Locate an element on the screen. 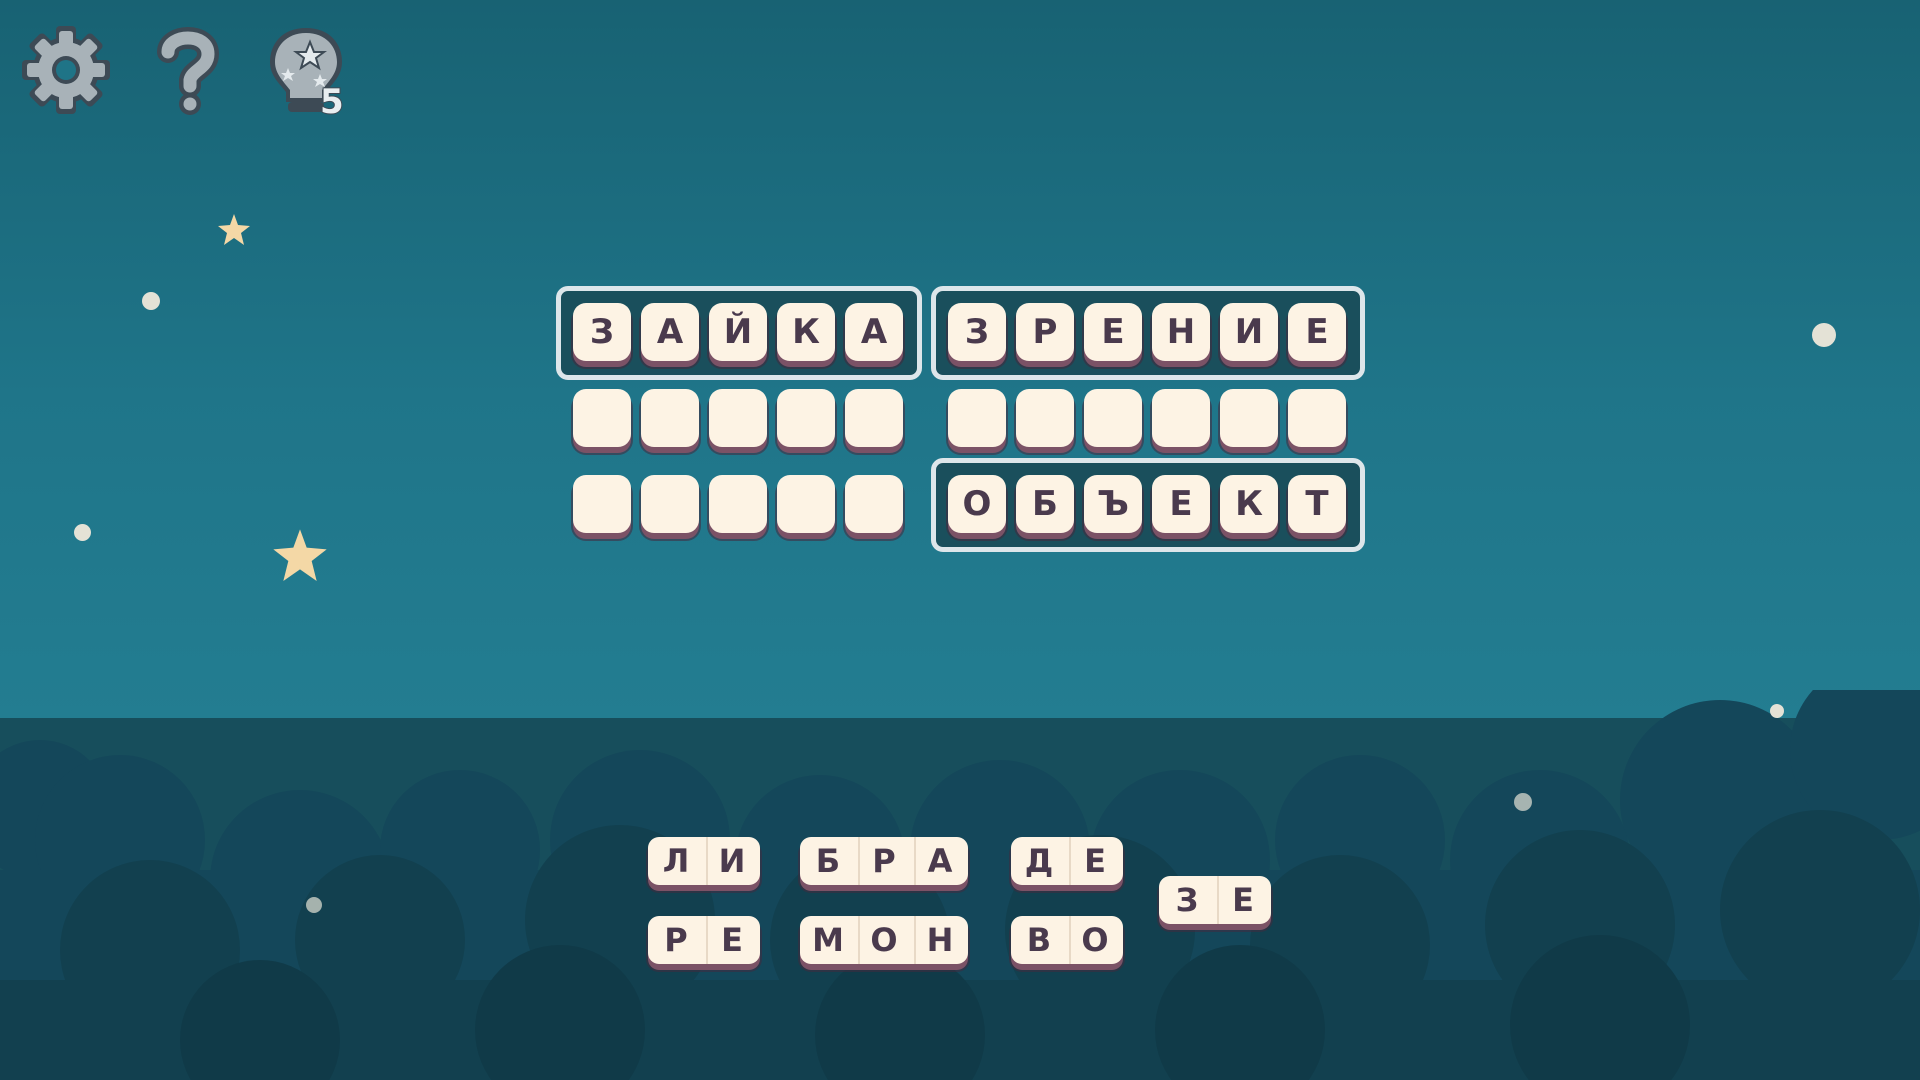 This screenshot has height=1080, width=1920. piece-letter: М is located at coordinates (828, 940).